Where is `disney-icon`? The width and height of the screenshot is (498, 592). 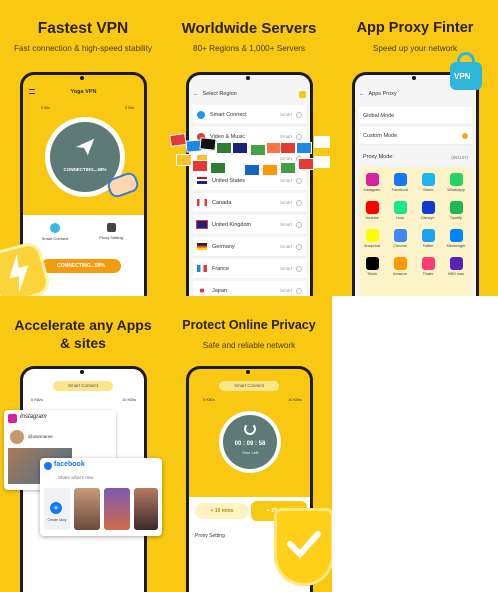
disney-icon is located at coordinates (428, 207).